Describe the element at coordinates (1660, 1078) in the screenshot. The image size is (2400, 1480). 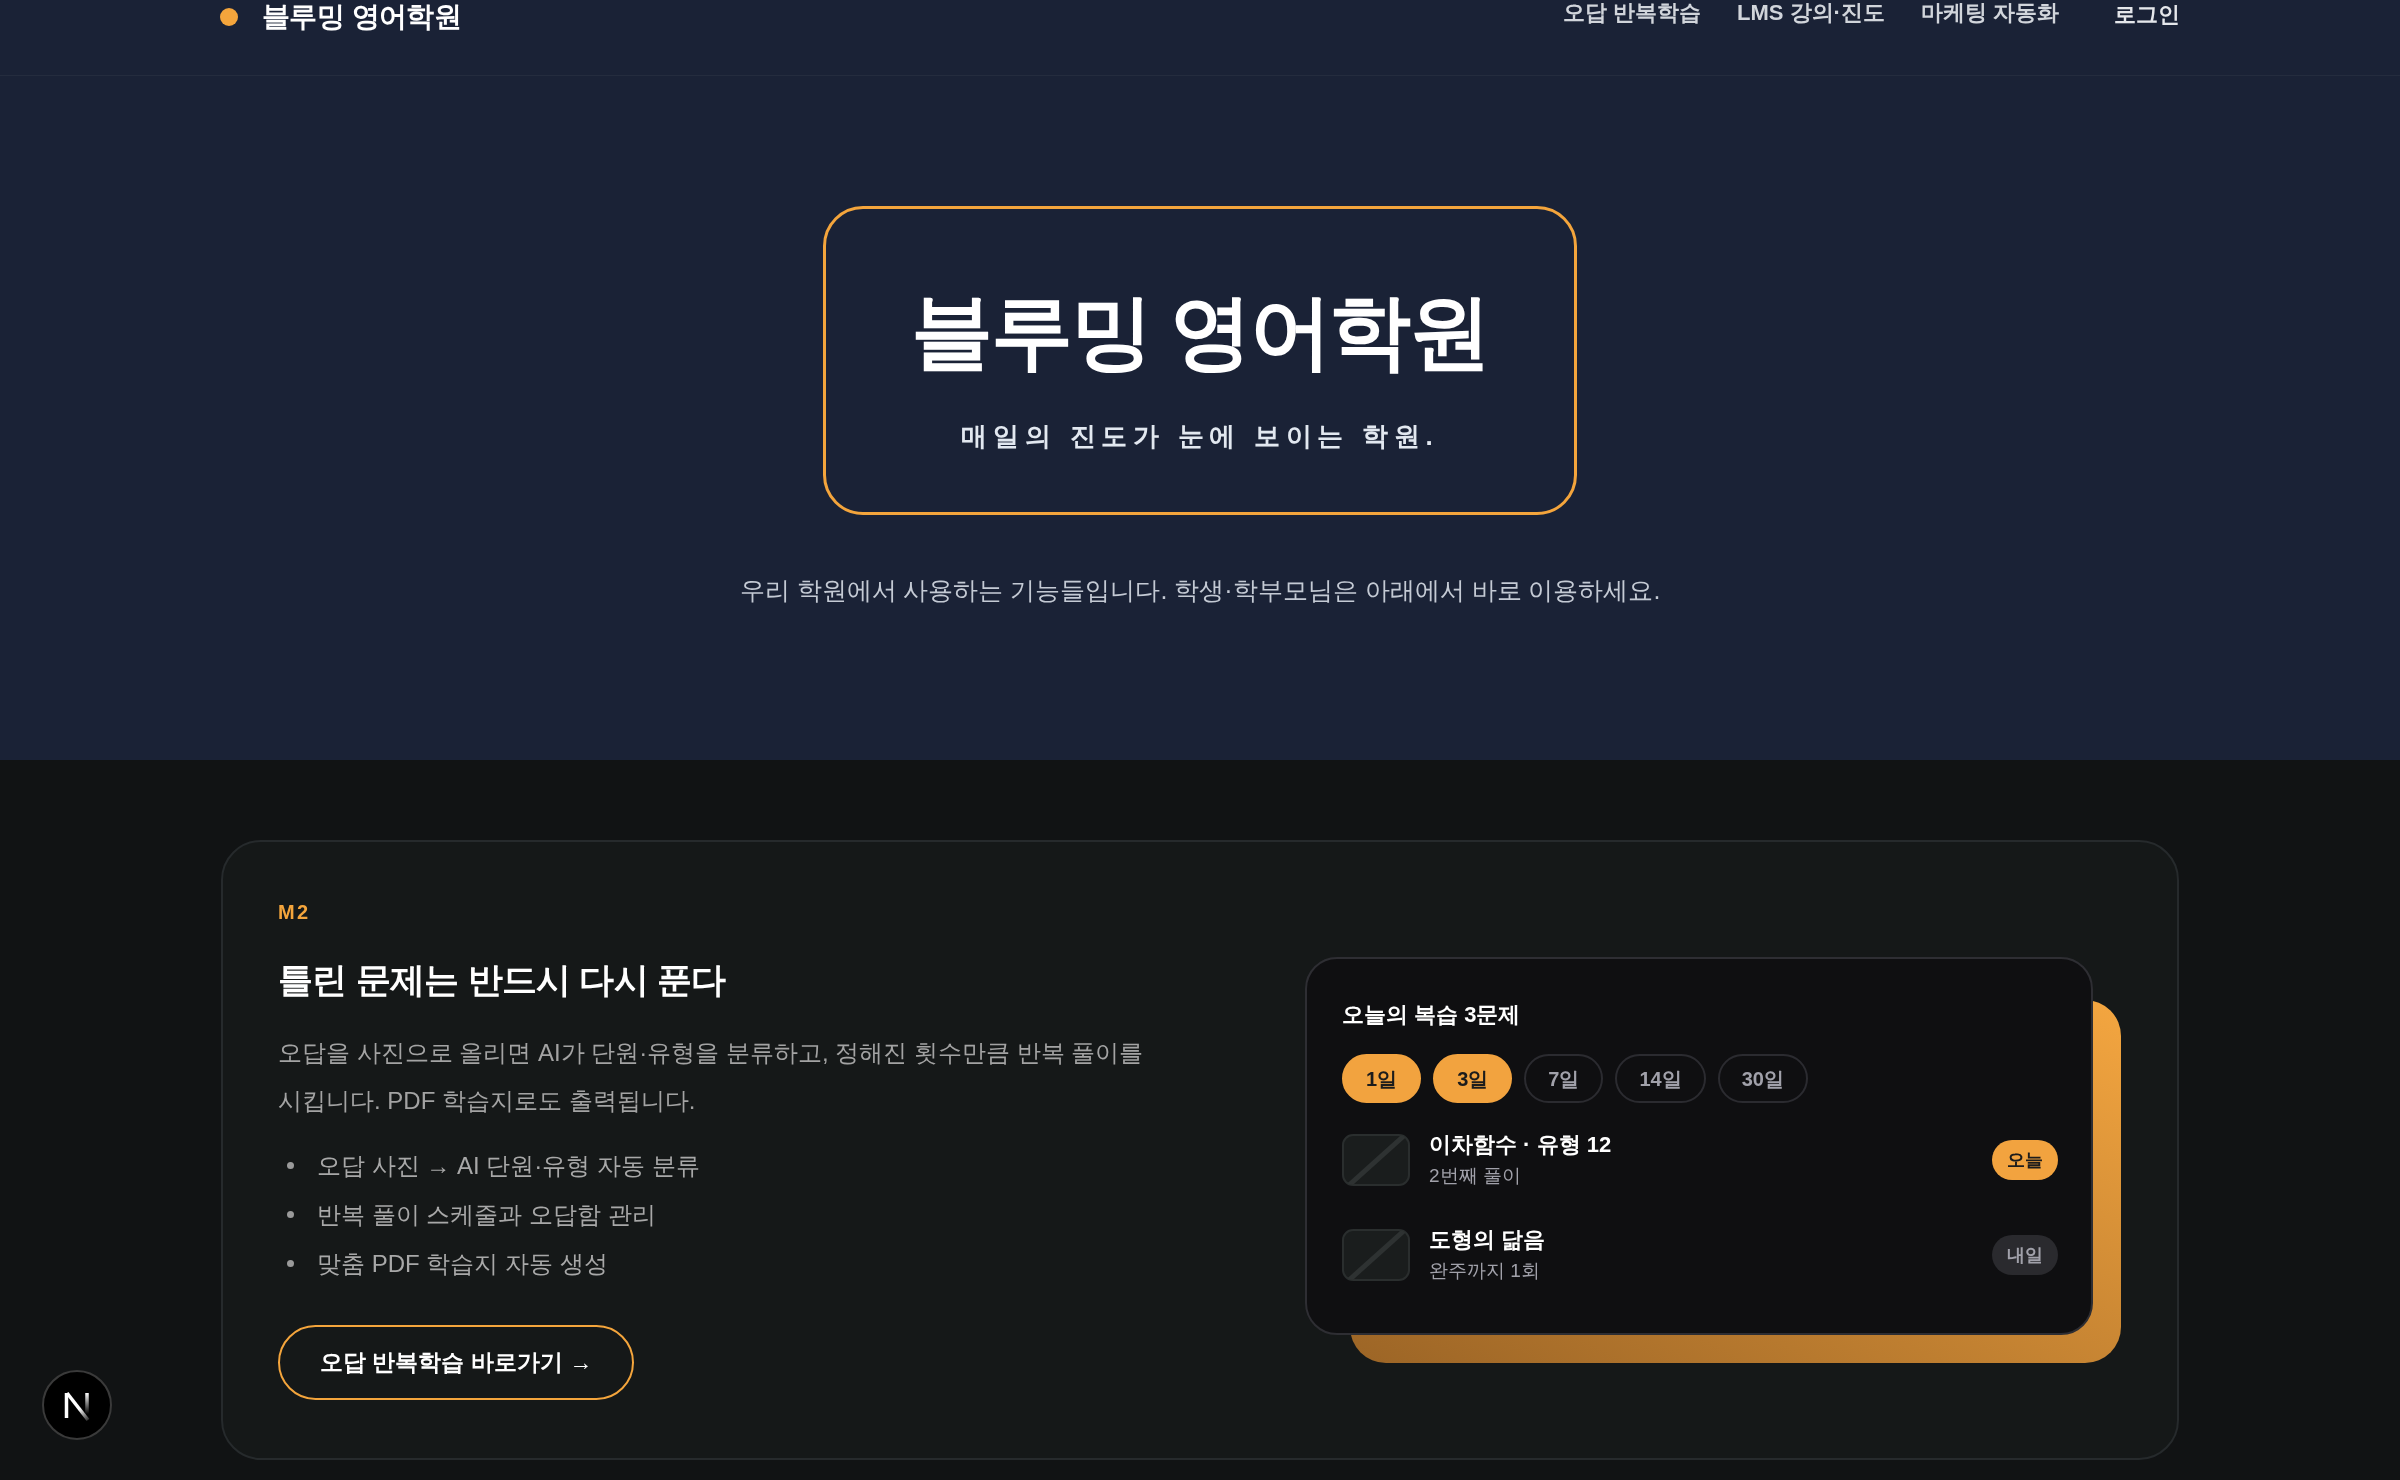
I see `interval-chip: 14일` at that location.